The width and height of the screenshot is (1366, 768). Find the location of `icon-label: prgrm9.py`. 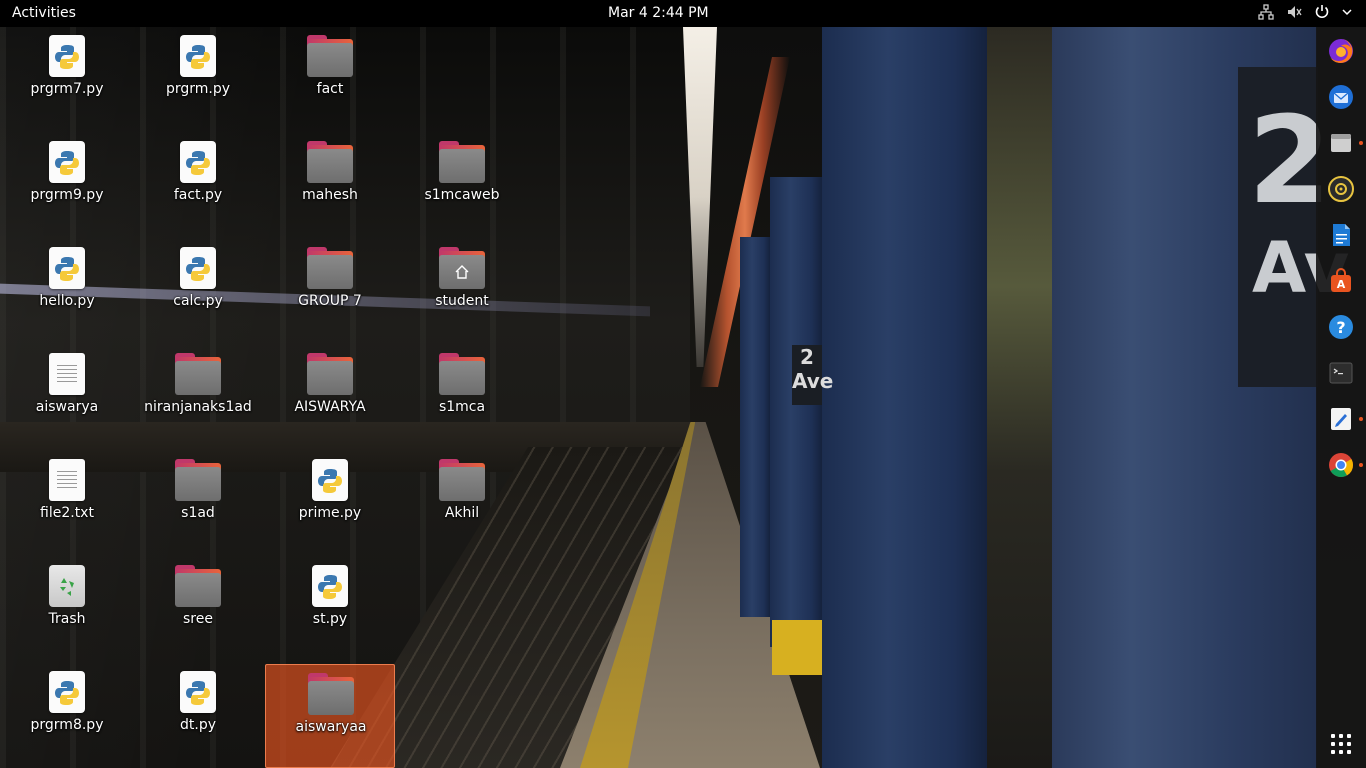

icon-label: prgrm9.py is located at coordinates (67, 195).